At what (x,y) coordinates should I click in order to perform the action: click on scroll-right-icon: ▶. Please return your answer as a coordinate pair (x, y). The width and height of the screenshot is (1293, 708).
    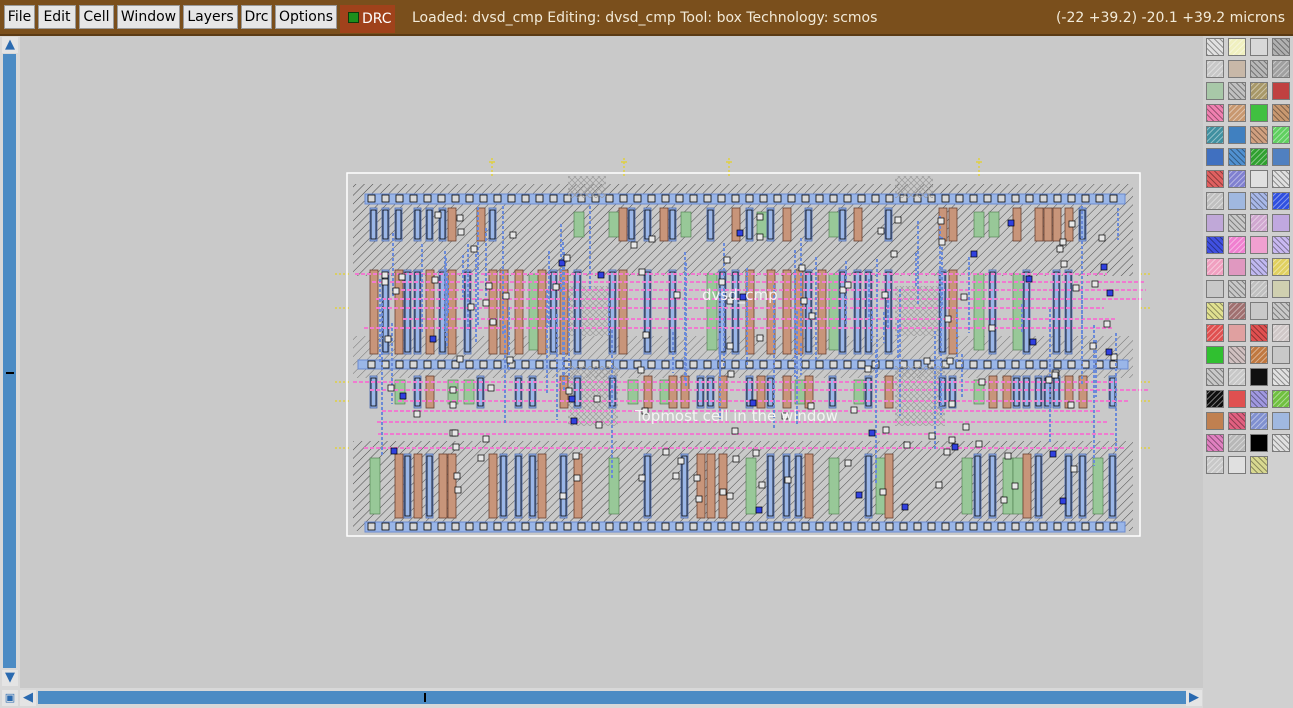
    Looking at the image, I should click on (1194, 698).